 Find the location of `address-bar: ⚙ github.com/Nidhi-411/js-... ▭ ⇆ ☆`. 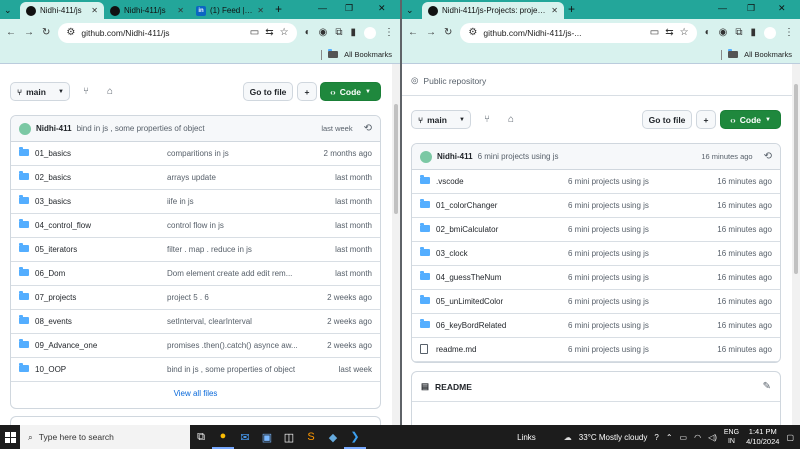

address-bar: ⚙ github.com/Nidhi-411/js-... ▭ ⇆ ☆ is located at coordinates (578, 32).